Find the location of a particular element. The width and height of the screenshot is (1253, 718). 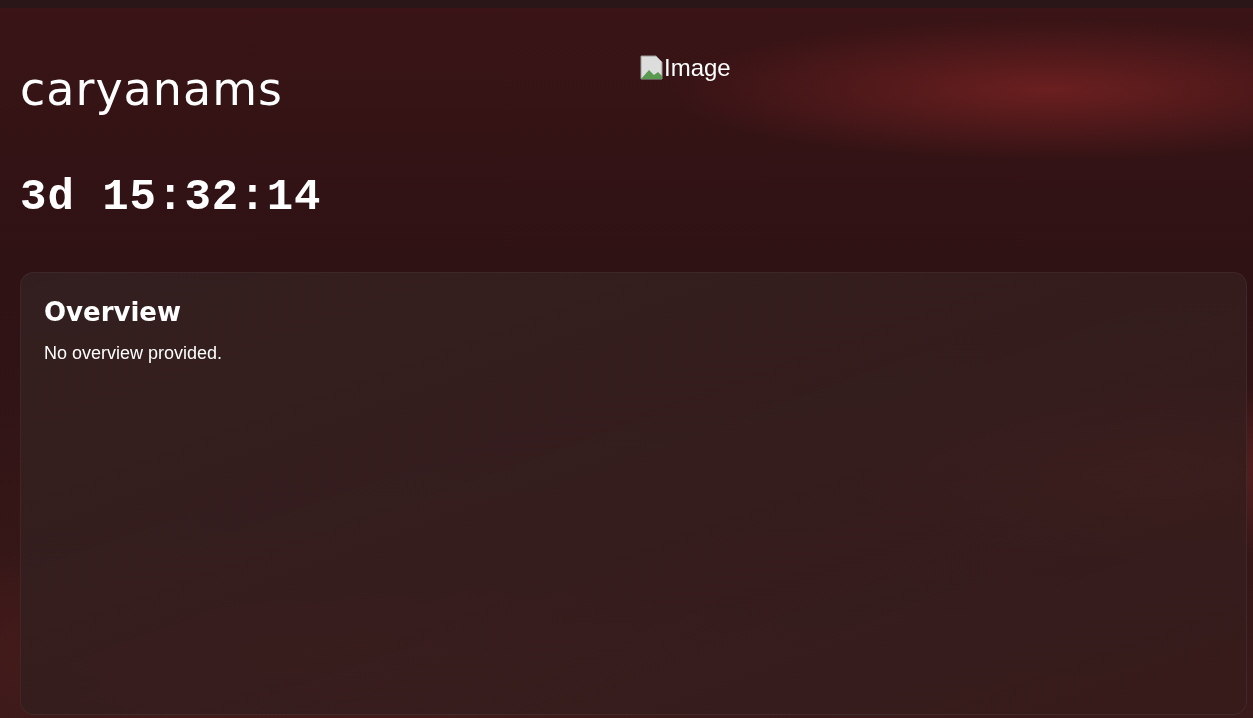

overview-text: No overview provided. is located at coordinates (133, 353).